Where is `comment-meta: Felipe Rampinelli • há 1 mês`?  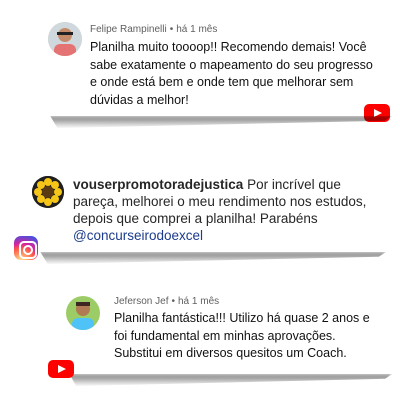
comment-meta: Felipe Rampinelli • há 1 mês is located at coordinates (153, 29).